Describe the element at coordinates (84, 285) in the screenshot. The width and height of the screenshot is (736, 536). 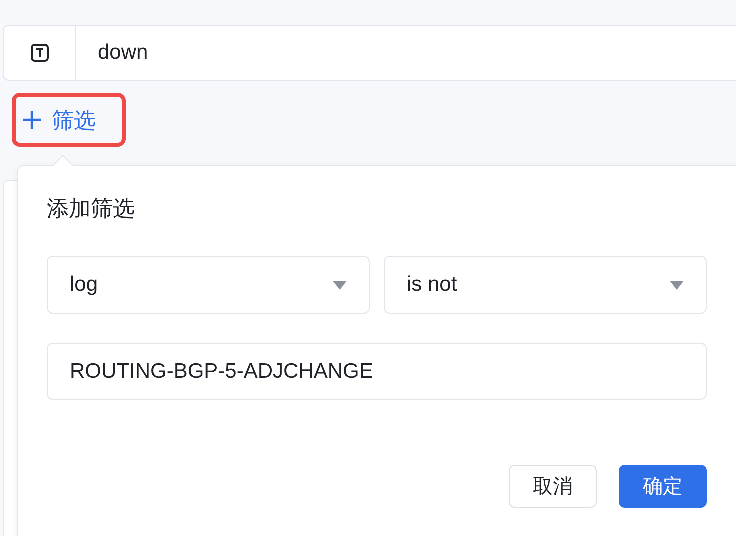
I see `select-value: log` at that location.